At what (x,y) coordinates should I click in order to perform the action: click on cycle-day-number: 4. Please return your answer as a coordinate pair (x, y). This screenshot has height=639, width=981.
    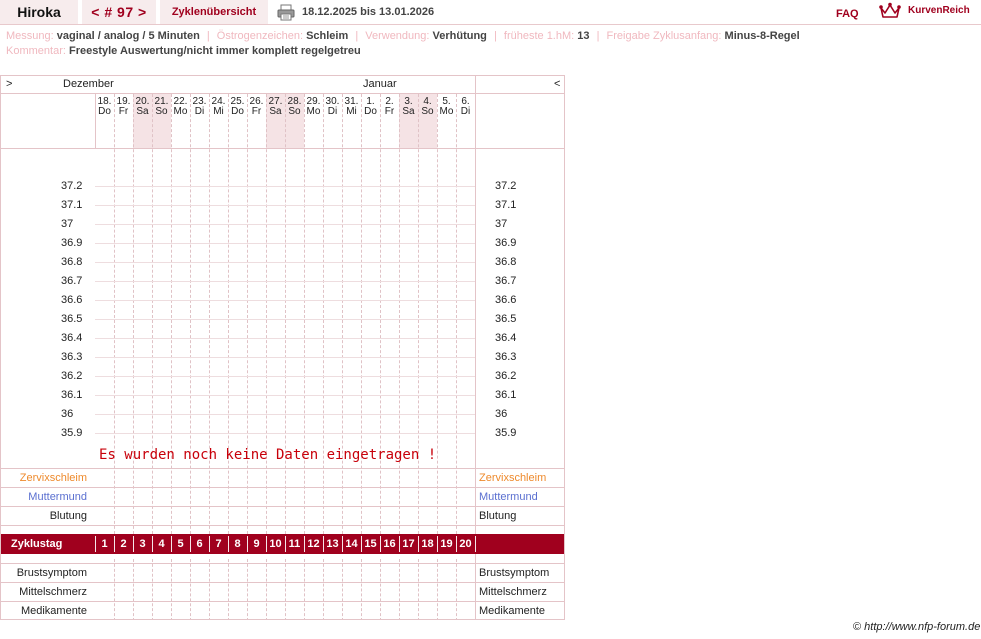
    Looking at the image, I should click on (161, 544).